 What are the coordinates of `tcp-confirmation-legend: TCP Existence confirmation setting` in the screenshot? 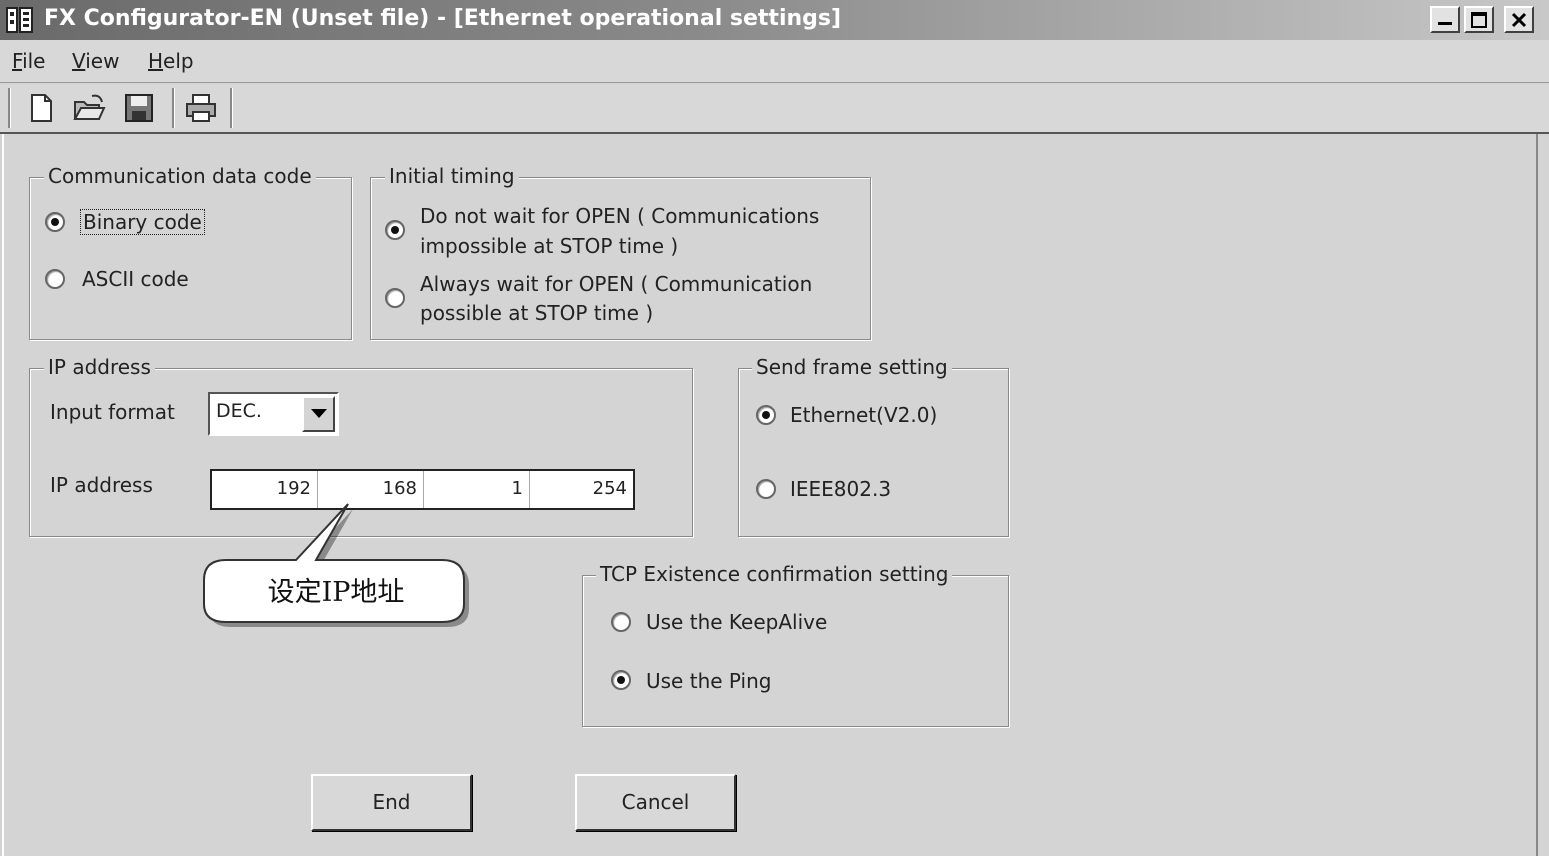 It's located at (774, 574).